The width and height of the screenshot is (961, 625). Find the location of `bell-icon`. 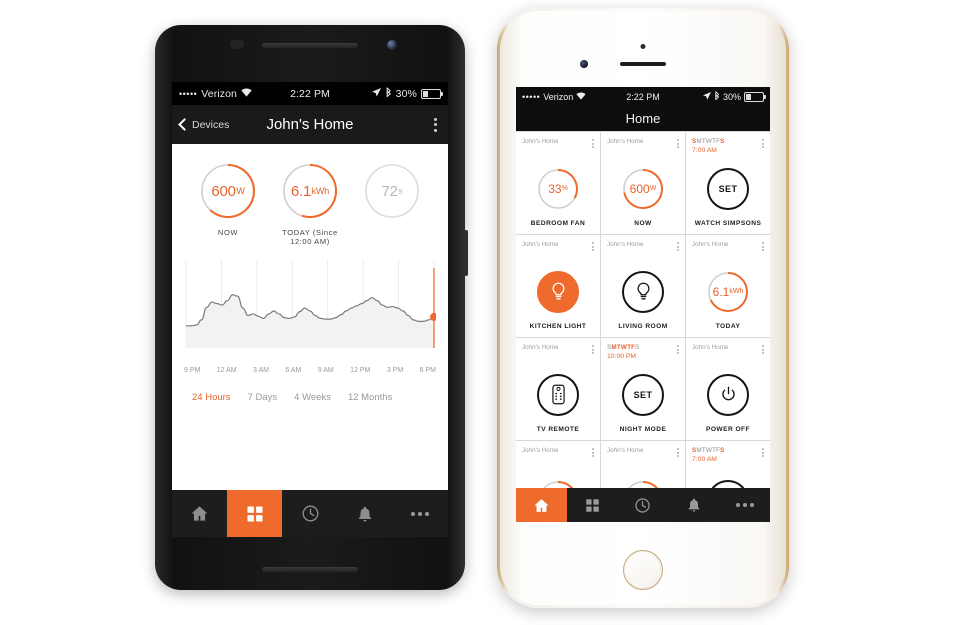

bell-icon is located at coordinates (694, 505).